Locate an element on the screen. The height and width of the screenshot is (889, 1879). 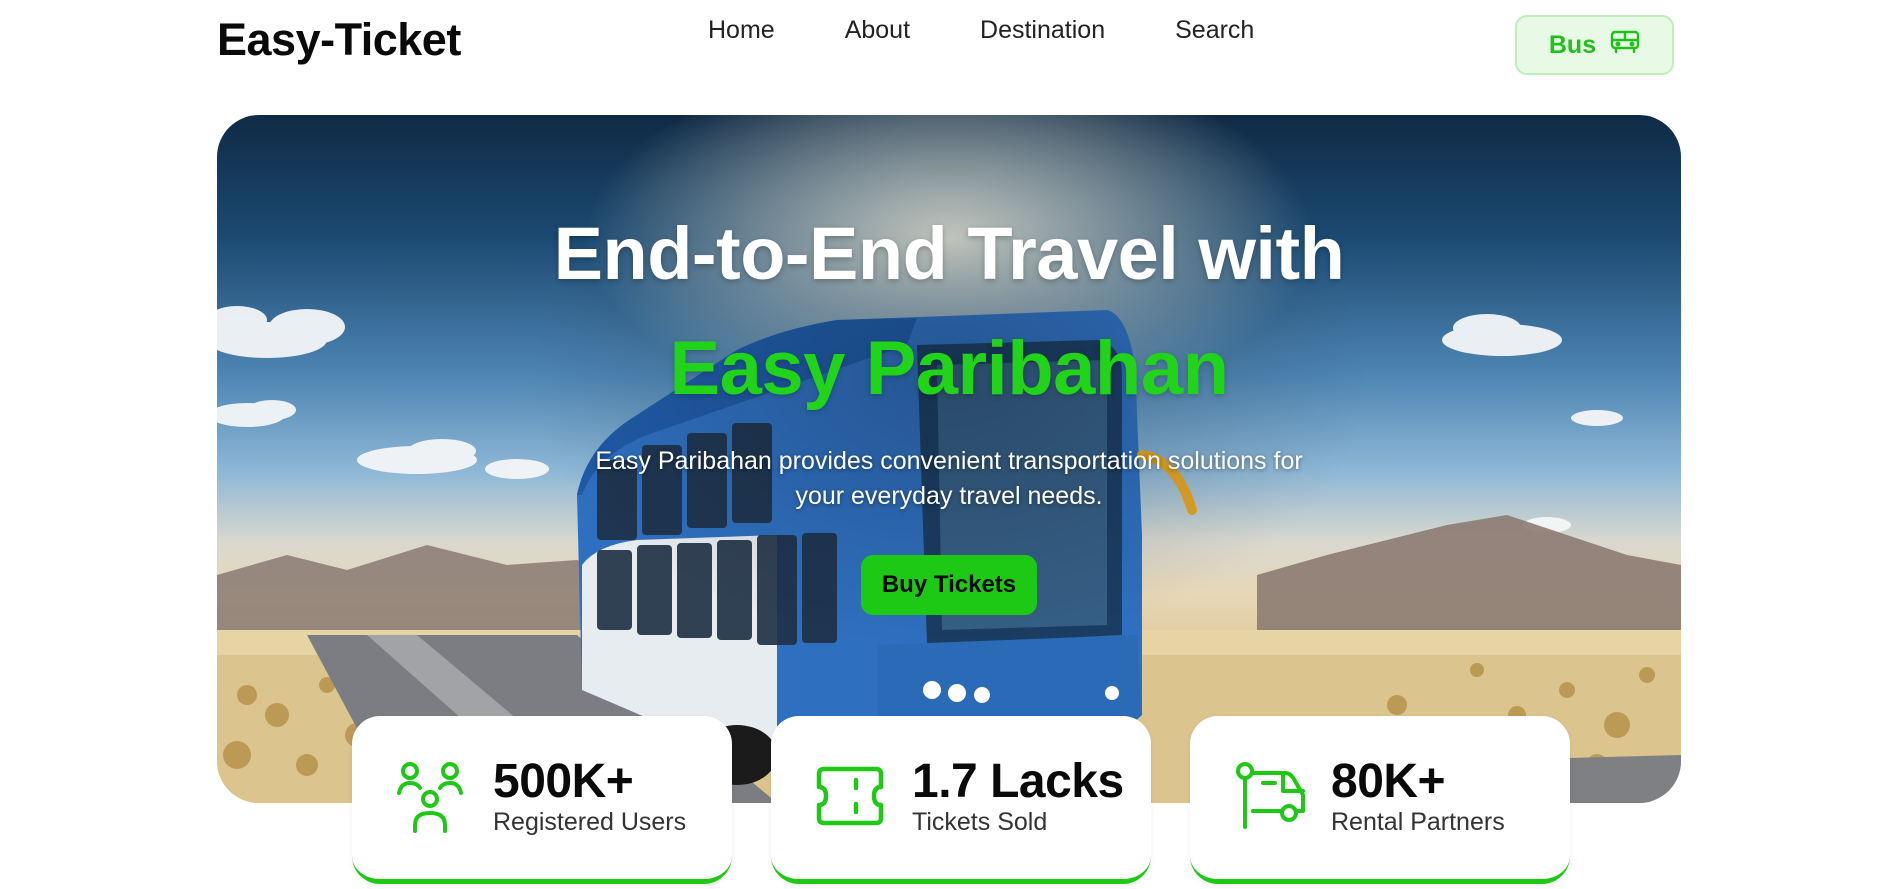
stat-card-partners: 80K+ Rental Partners is located at coordinates (1380, 800).